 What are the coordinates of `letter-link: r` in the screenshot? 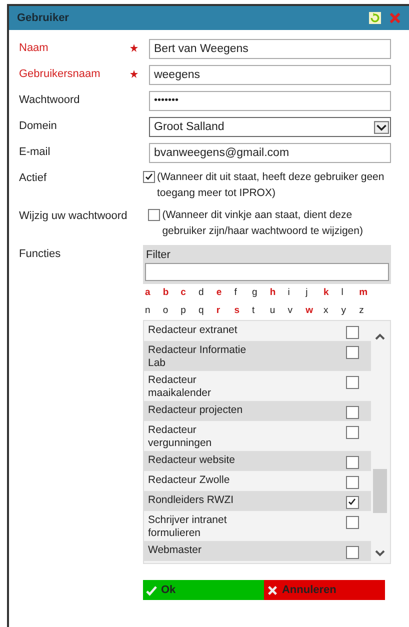 It's located at (225, 311).